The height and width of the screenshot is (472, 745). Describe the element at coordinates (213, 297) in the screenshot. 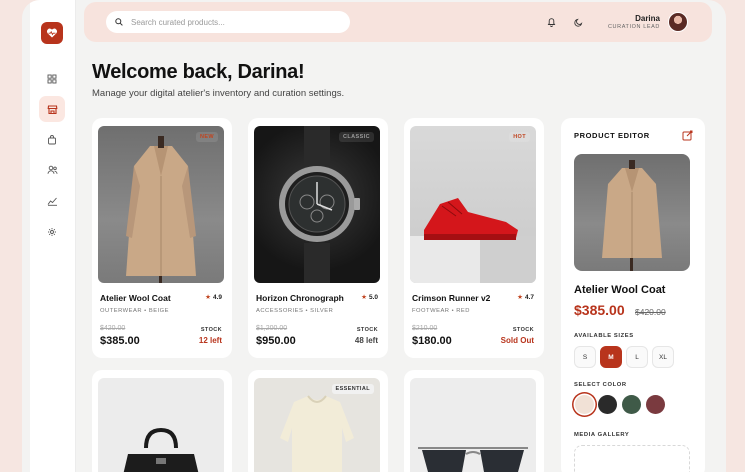

I see `product-rating: ★ 4.9` at that location.